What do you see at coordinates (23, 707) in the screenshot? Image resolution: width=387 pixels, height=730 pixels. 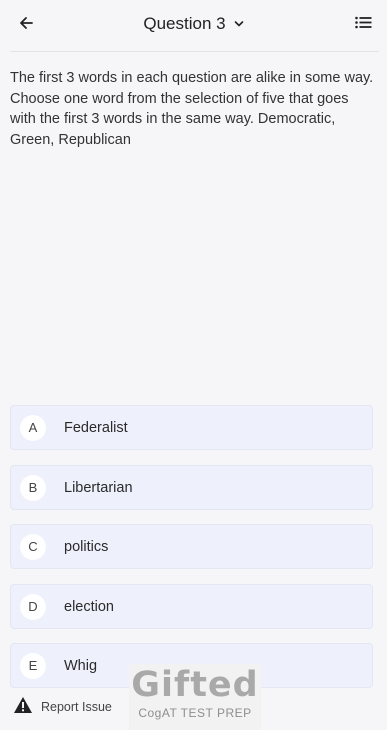 I see `warning-icon` at bounding box center [23, 707].